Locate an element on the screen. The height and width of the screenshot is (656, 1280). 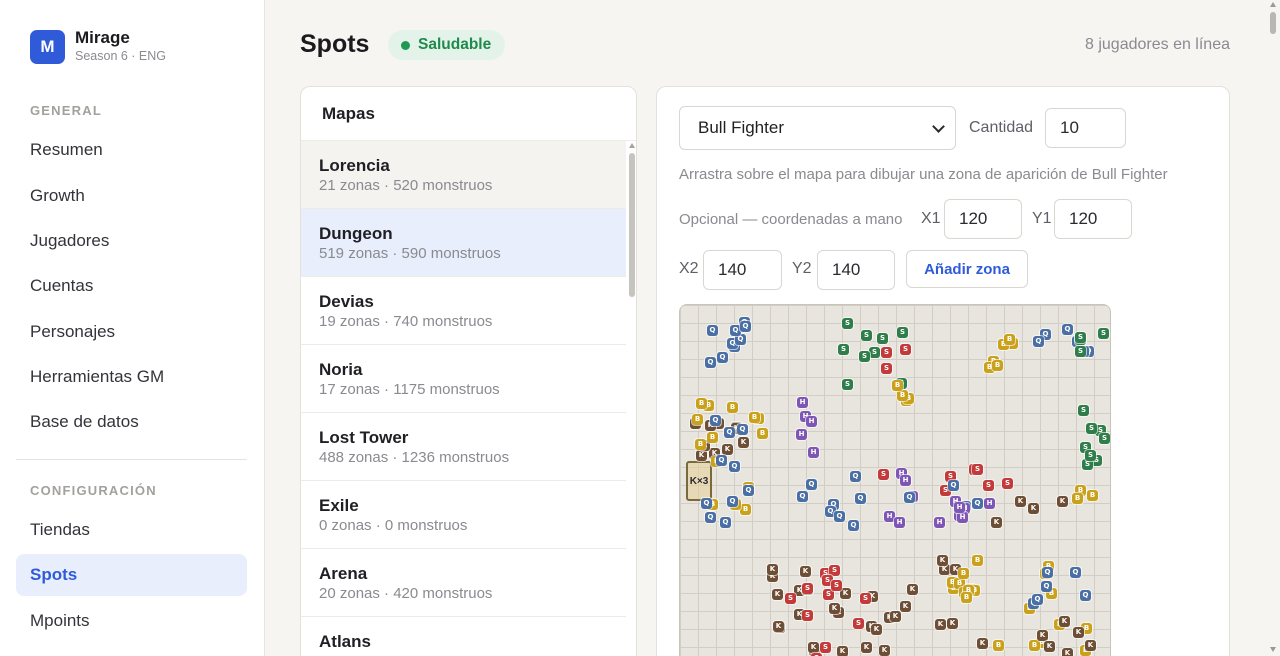
sidebar-item-herramientas-gm: Herramientas GM is located at coordinates (131, 377).